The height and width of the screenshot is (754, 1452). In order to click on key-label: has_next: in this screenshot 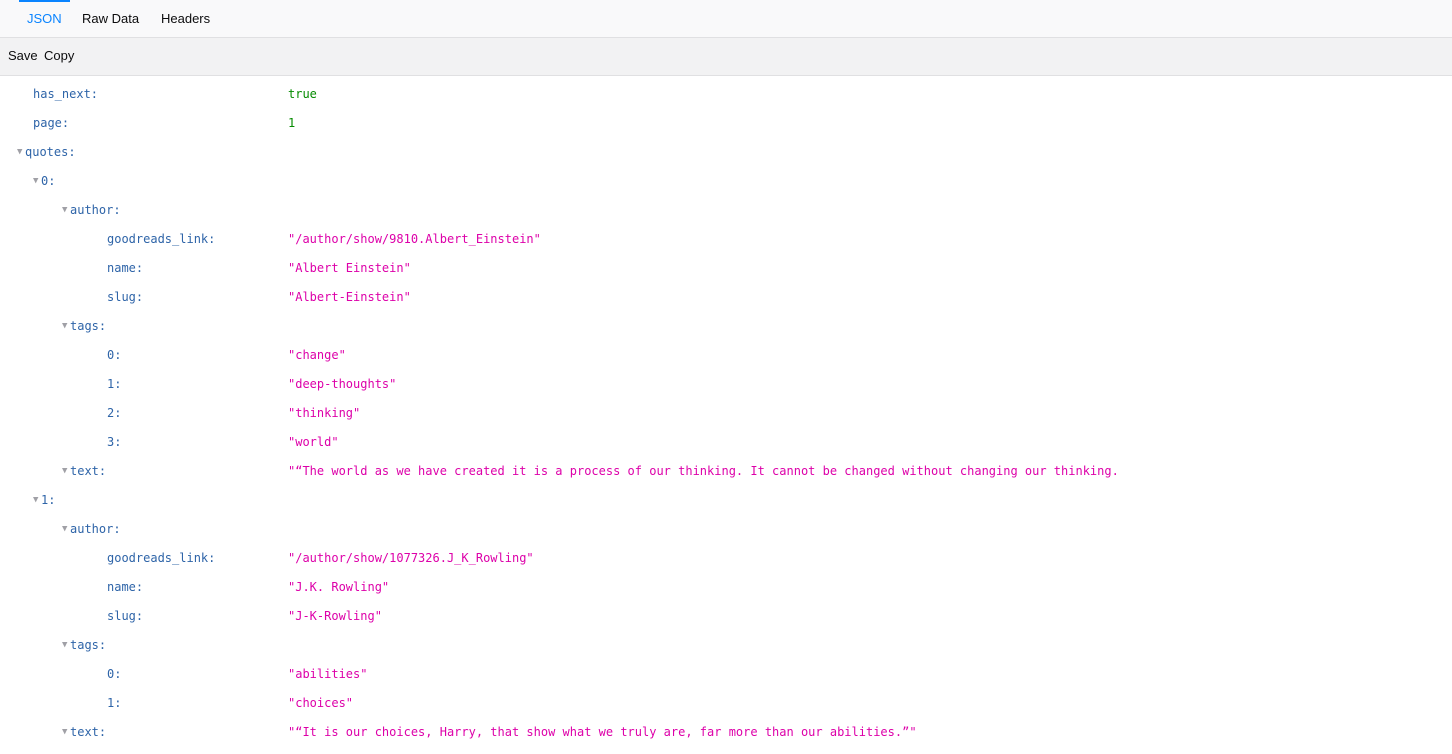, I will do `click(66, 94)`.